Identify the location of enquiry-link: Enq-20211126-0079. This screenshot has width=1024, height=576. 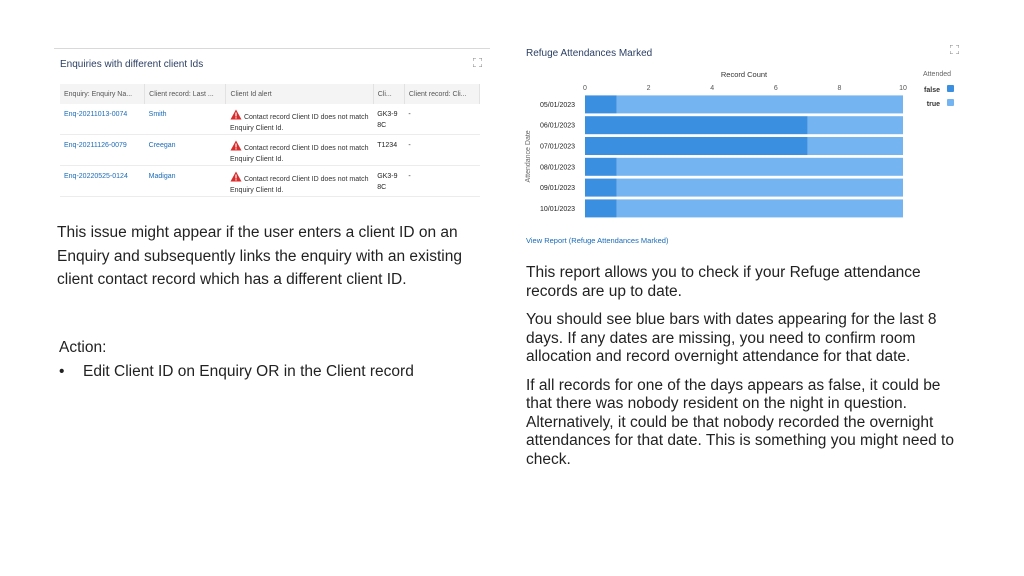
(102, 150).